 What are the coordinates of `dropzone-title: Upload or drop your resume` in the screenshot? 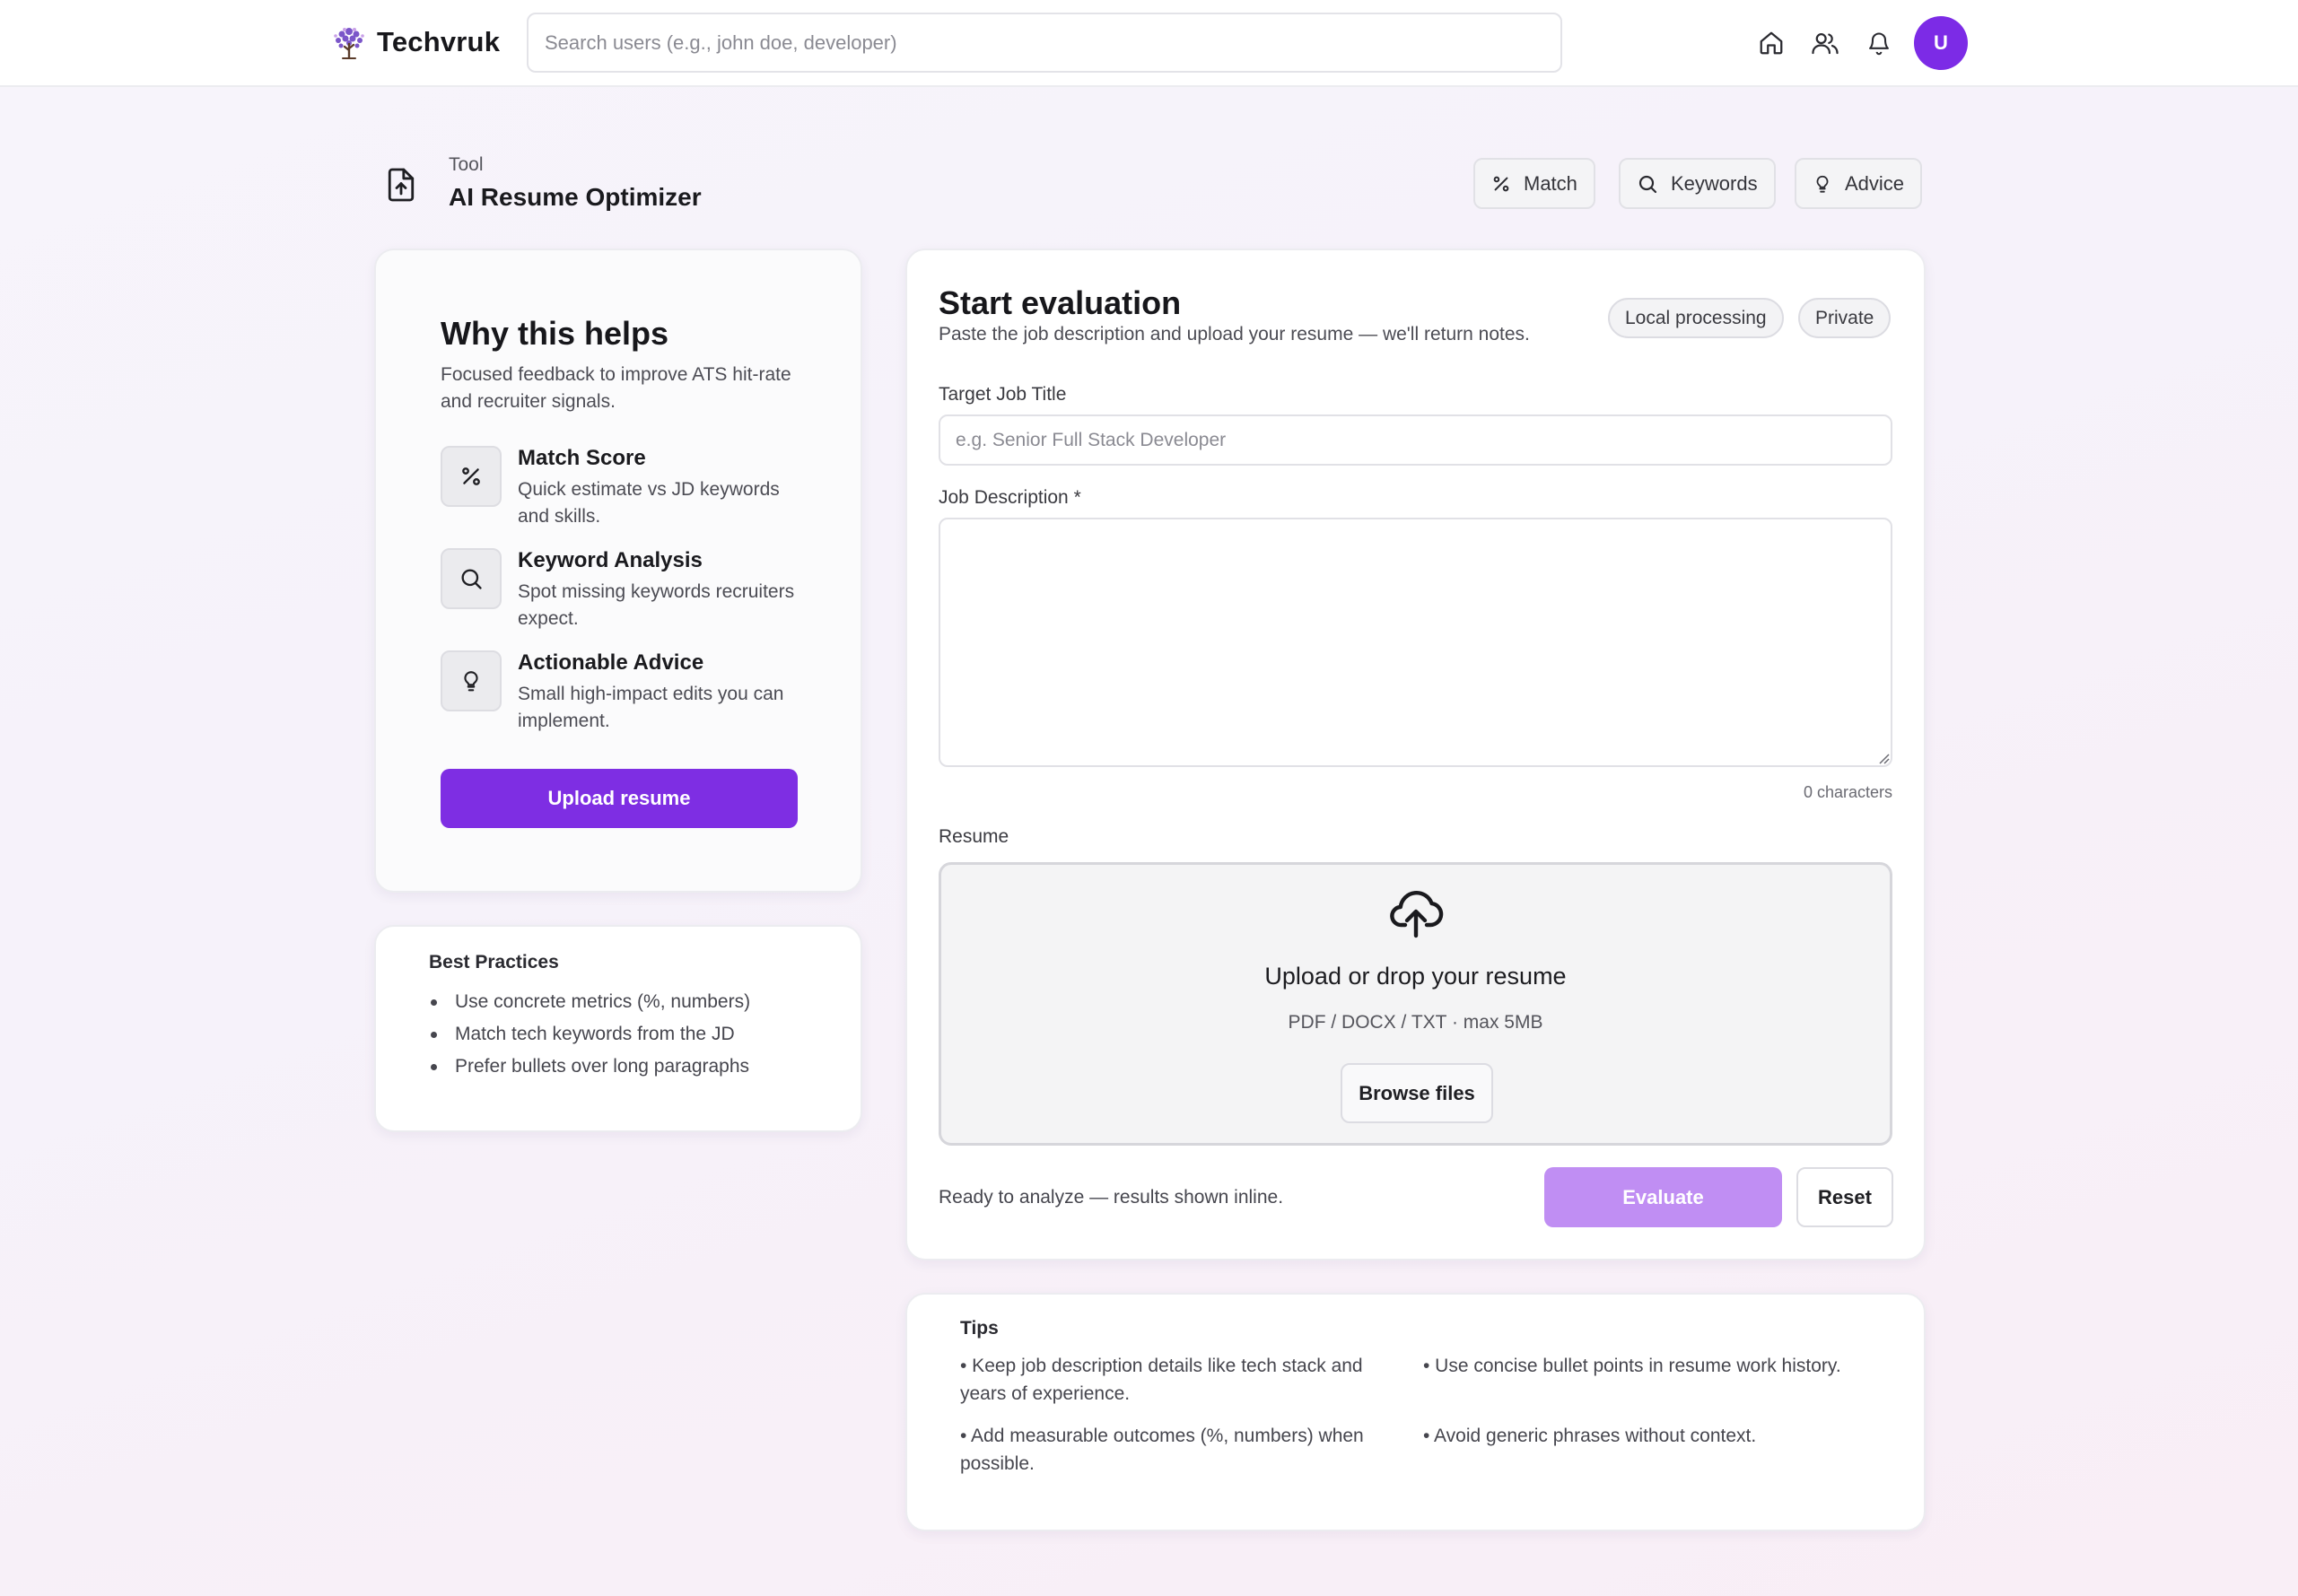 It's located at (1415, 976).